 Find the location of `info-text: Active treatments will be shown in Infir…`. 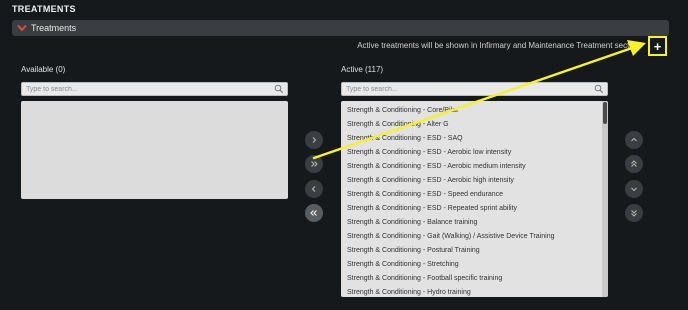

info-text: Active treatments will be shown in Infir… is located at coordinates (498, 45).